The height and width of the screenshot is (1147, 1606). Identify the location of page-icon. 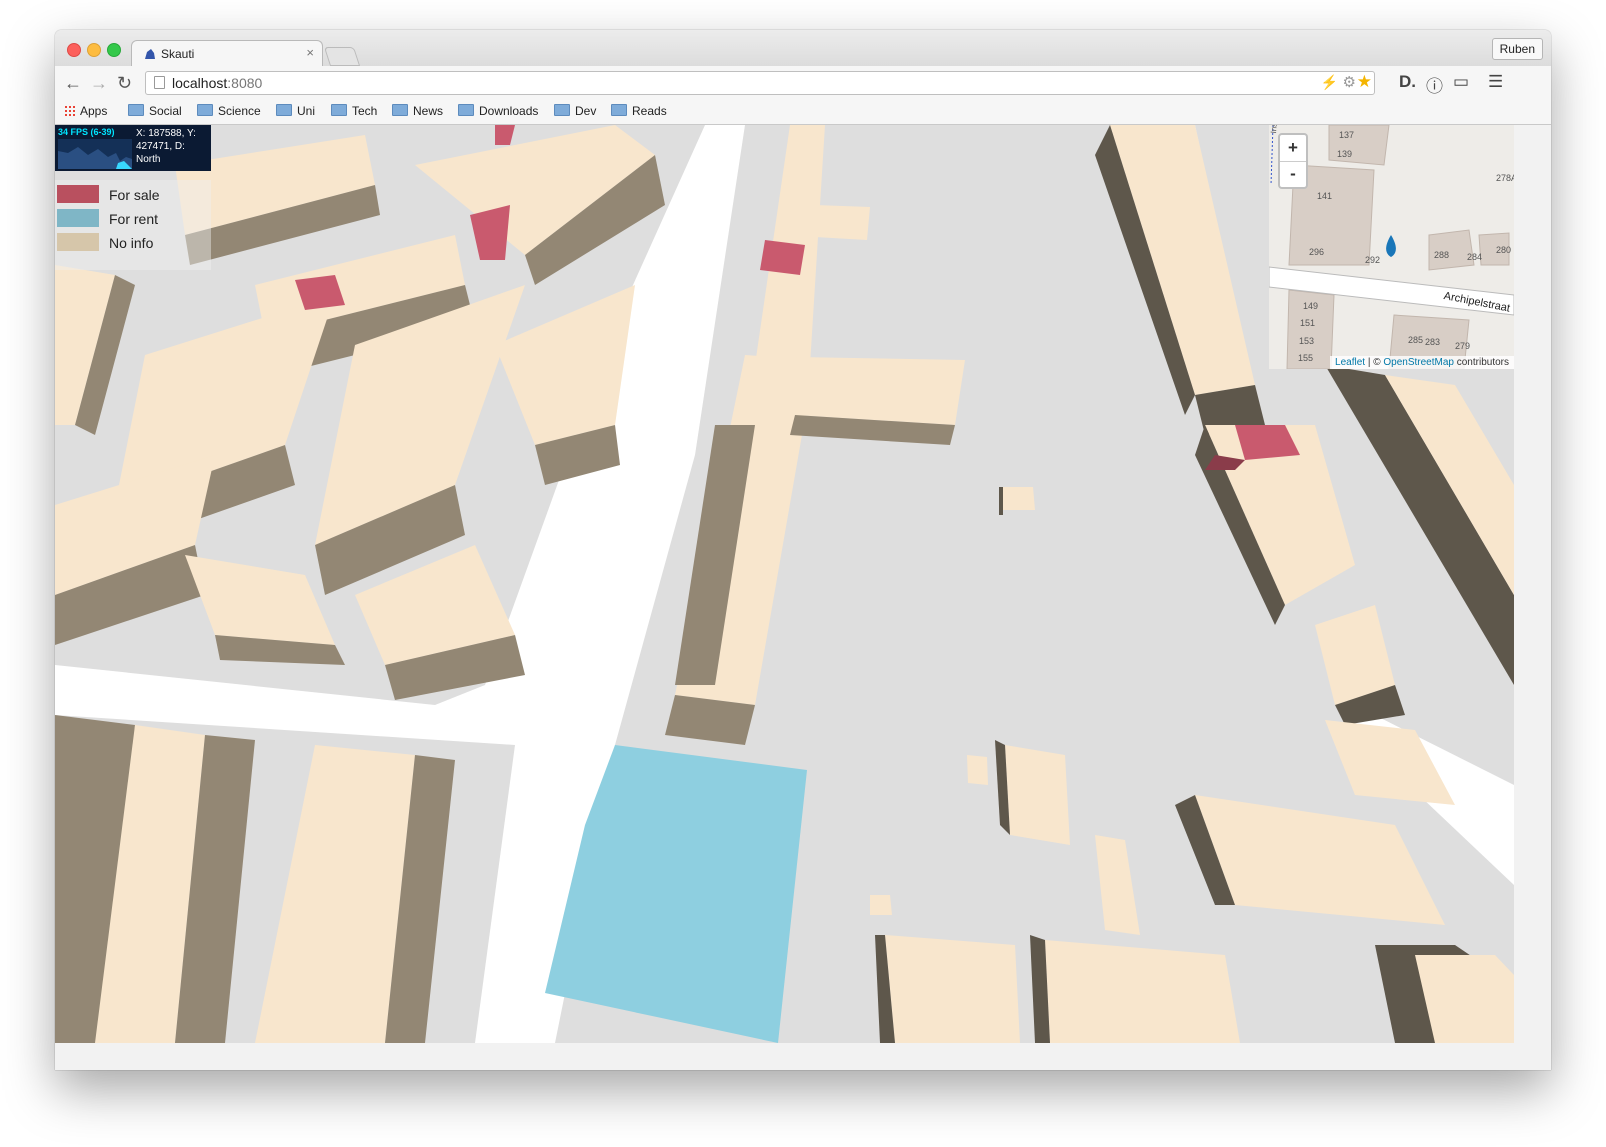
(159, 82).